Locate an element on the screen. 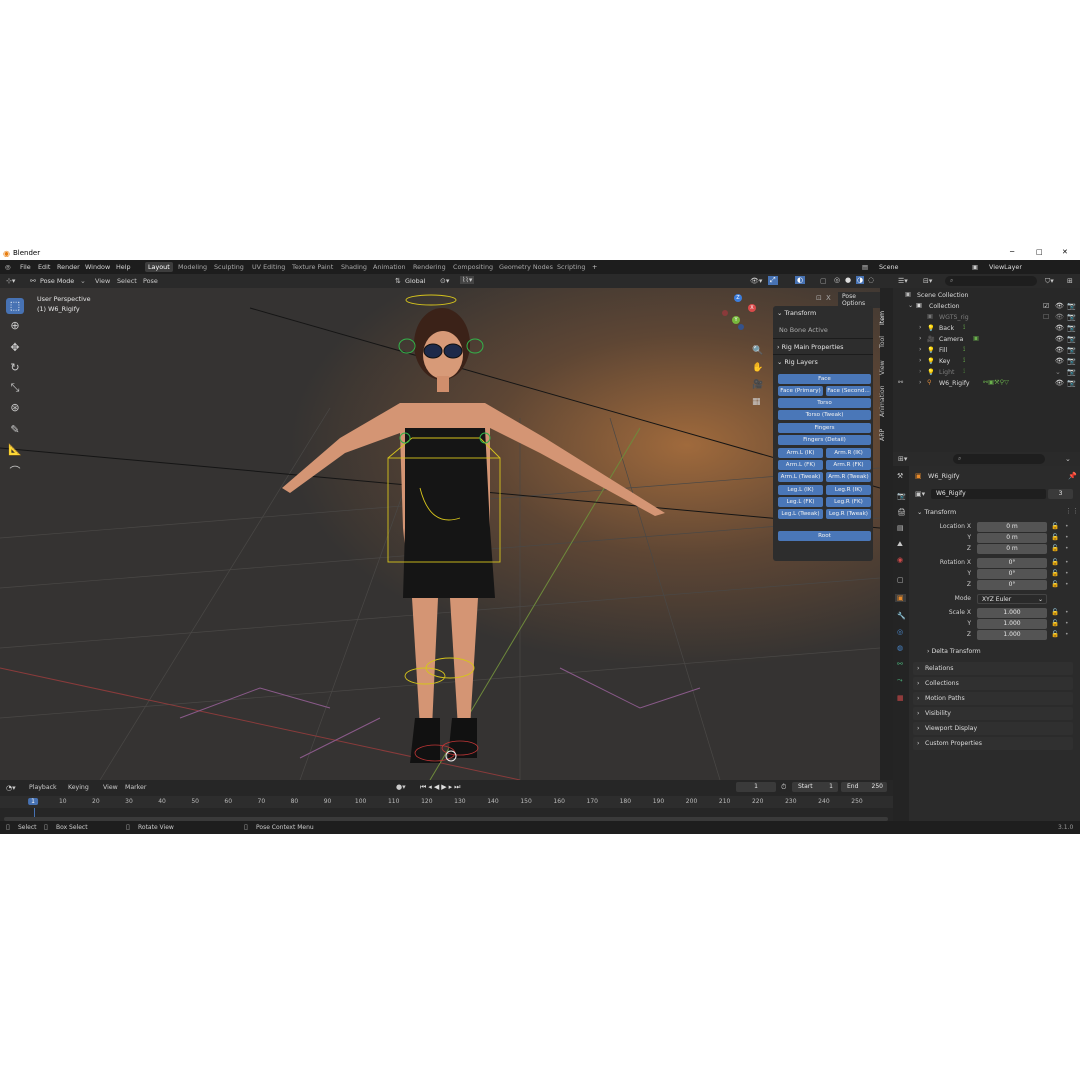 This screenshot has width=1080, height=1080. outliner-row-key: › 💡 Key ⟟ 👁 📷 is located at coordinates (986, 361).